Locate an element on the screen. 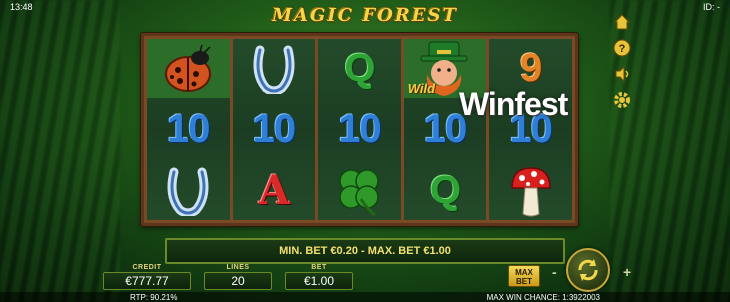 The width and height of the screenshot is (730, 302). home-icon is located at coordinates (622, 22).